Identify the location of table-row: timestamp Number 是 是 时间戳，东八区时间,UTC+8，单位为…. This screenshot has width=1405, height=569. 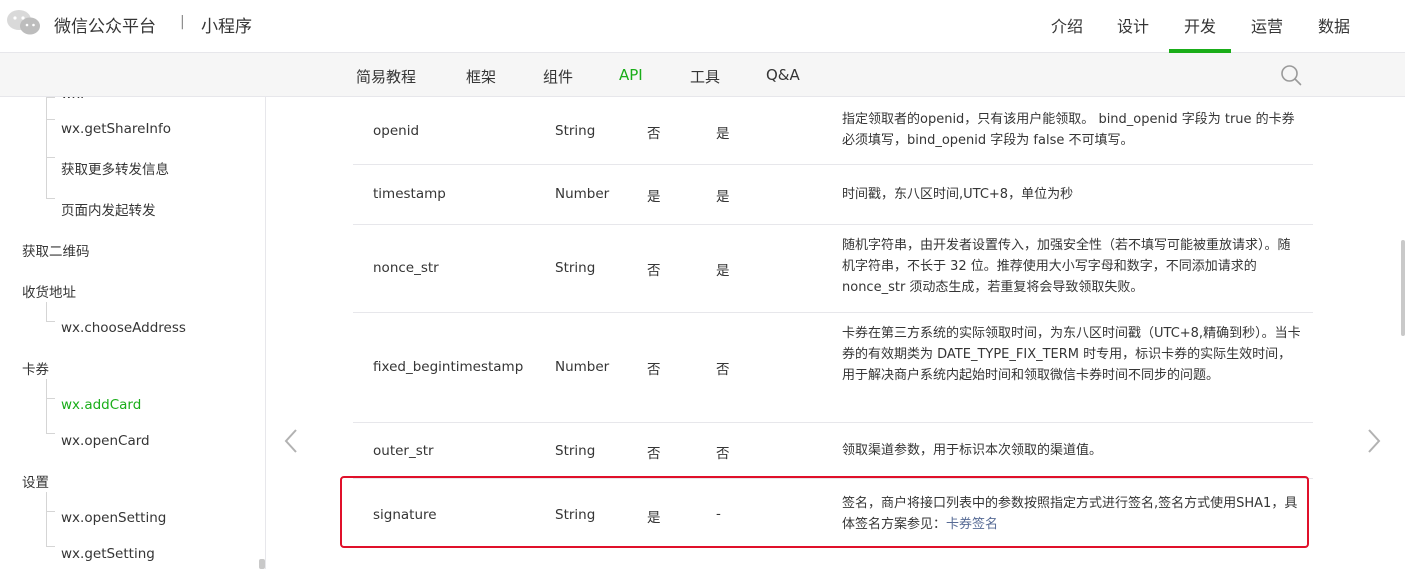
(833, 195).